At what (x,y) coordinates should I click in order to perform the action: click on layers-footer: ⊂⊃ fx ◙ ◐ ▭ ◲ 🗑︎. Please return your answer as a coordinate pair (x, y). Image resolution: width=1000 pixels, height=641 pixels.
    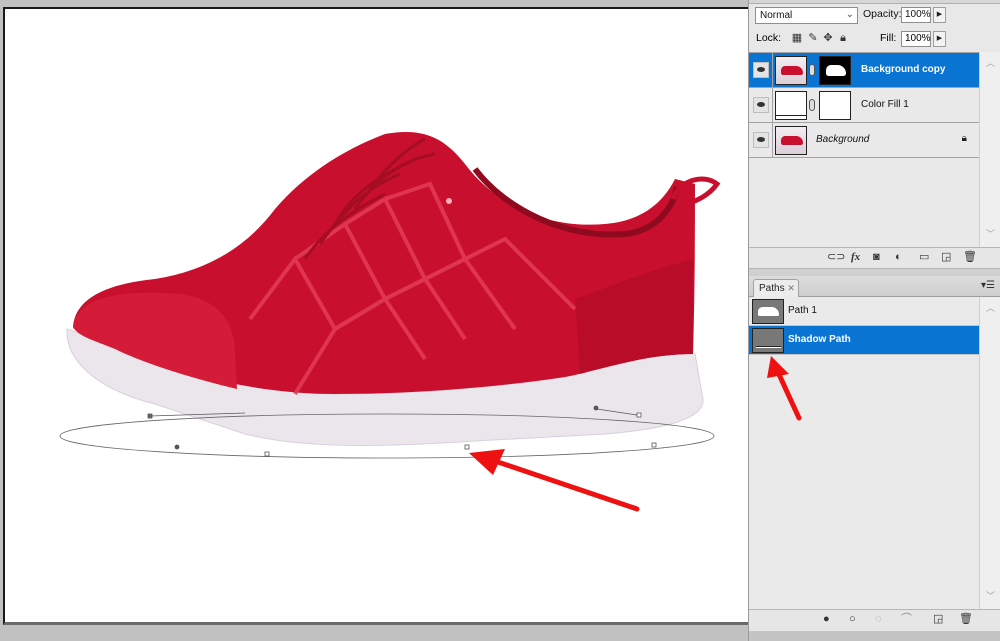
    Looking at the image, I should click on (874, 257).